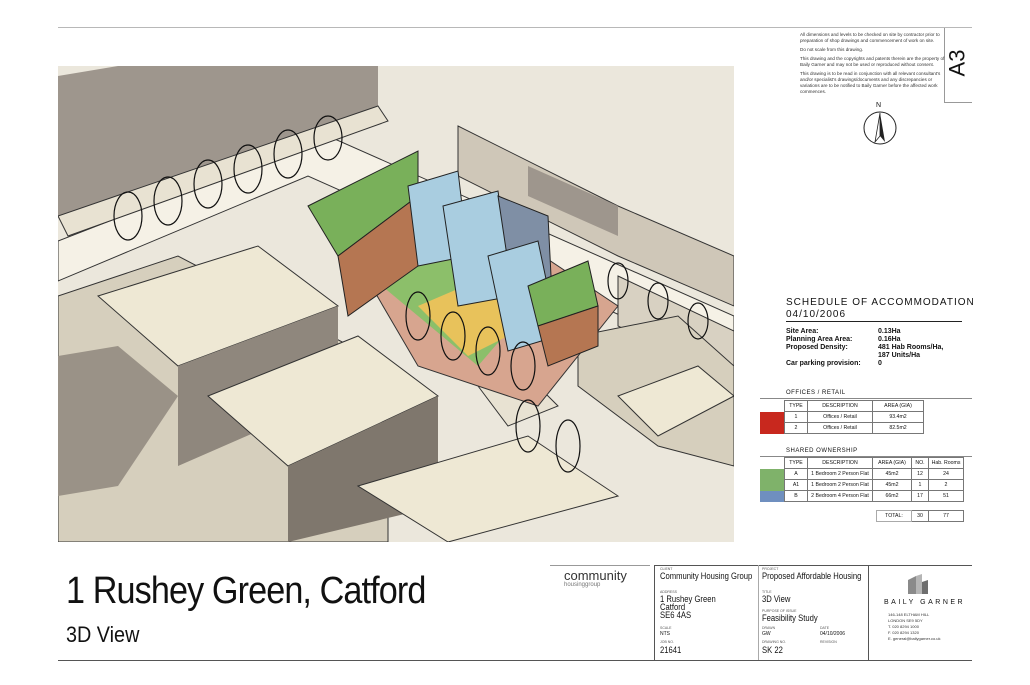  Describe the element at coordinates (898, 417) in the screenshot. I see `cell-area: 93.4m2` at that location.